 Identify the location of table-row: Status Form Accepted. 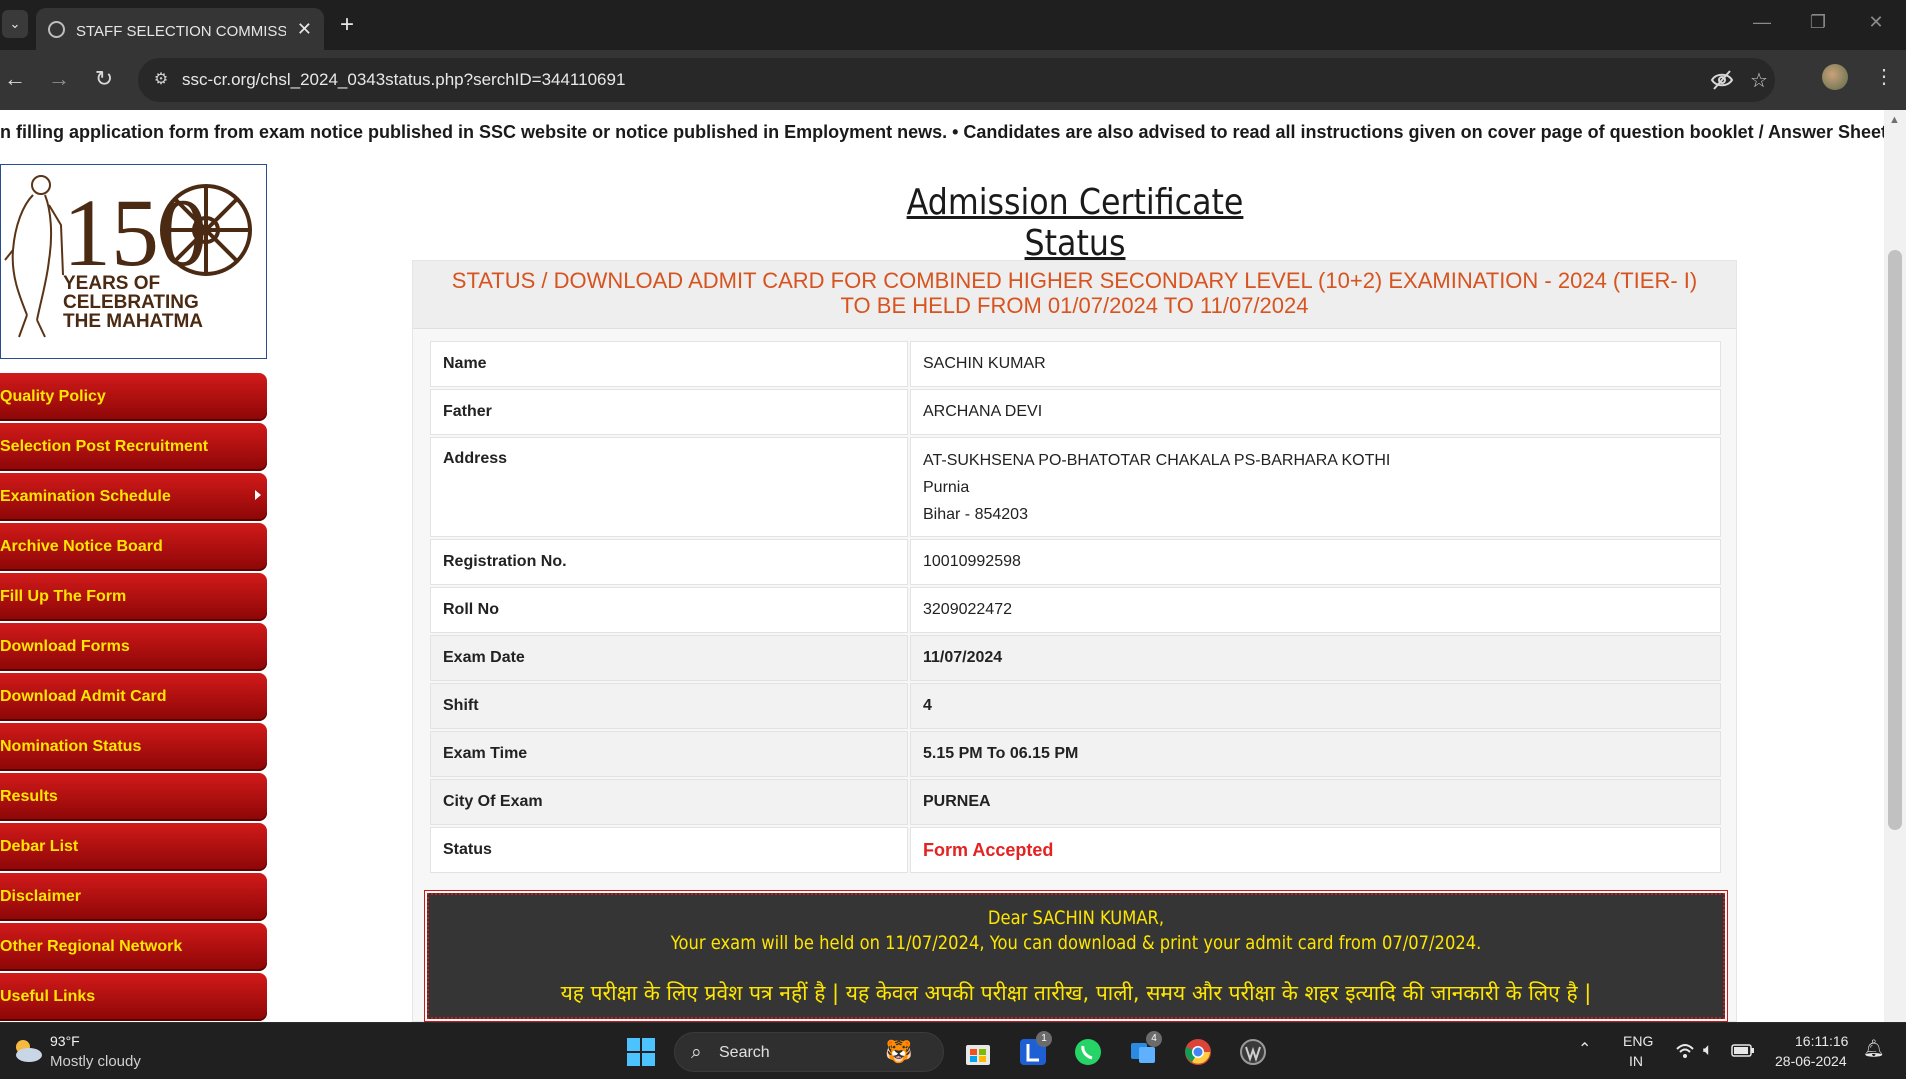
(1075, 850).